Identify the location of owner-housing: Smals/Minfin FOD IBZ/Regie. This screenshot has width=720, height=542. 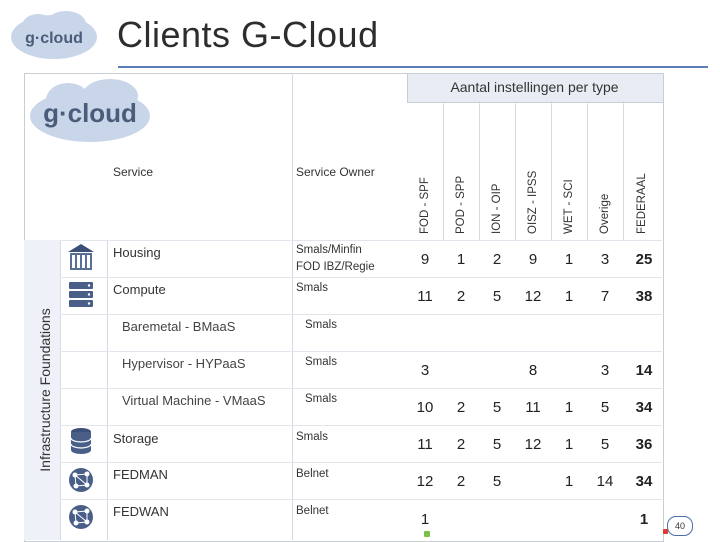
(335, 258).